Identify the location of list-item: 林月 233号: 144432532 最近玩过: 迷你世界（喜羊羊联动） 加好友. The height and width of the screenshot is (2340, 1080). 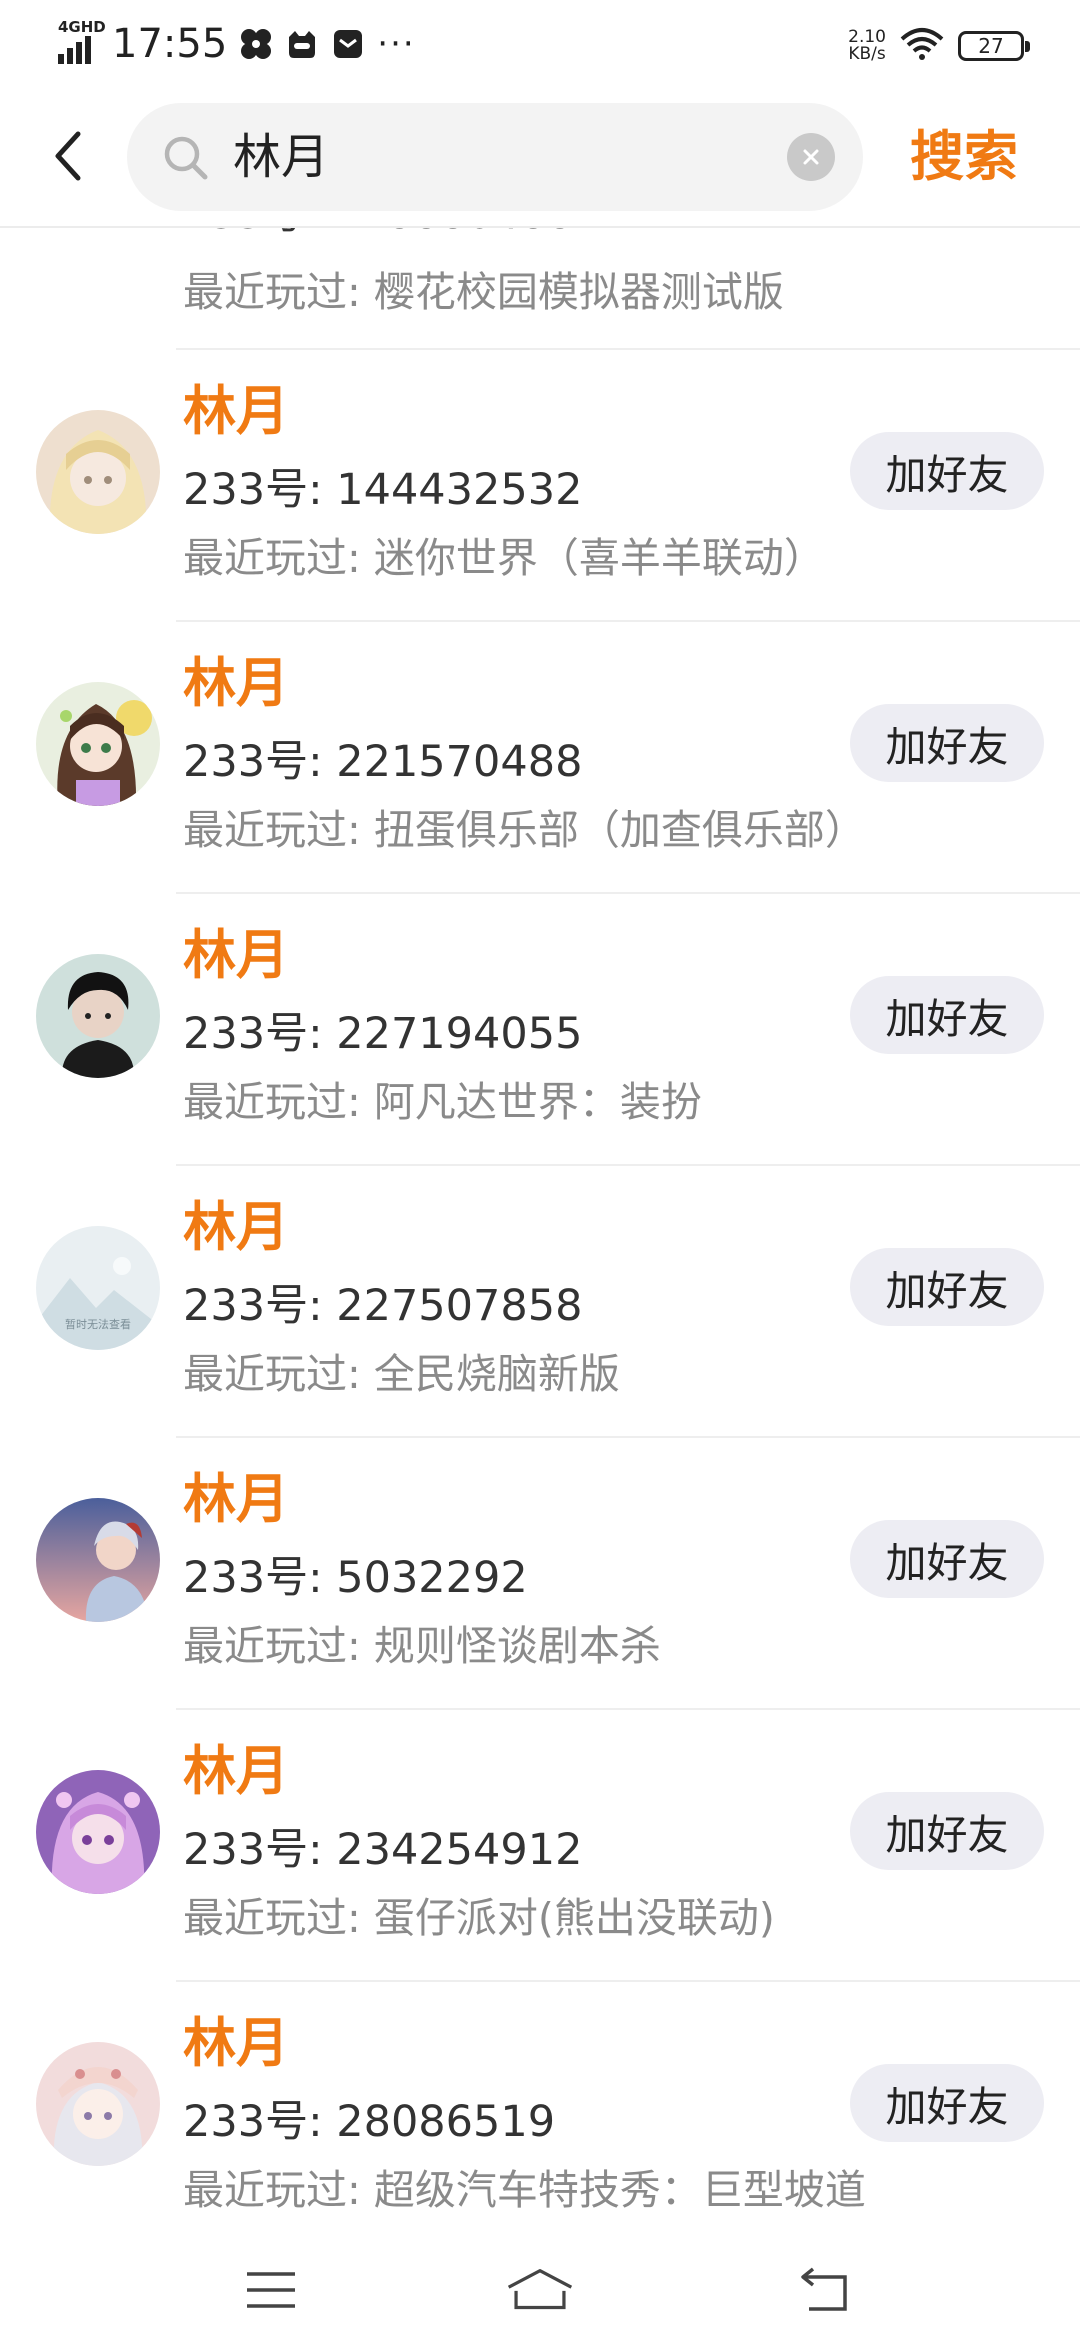
(540, 486).